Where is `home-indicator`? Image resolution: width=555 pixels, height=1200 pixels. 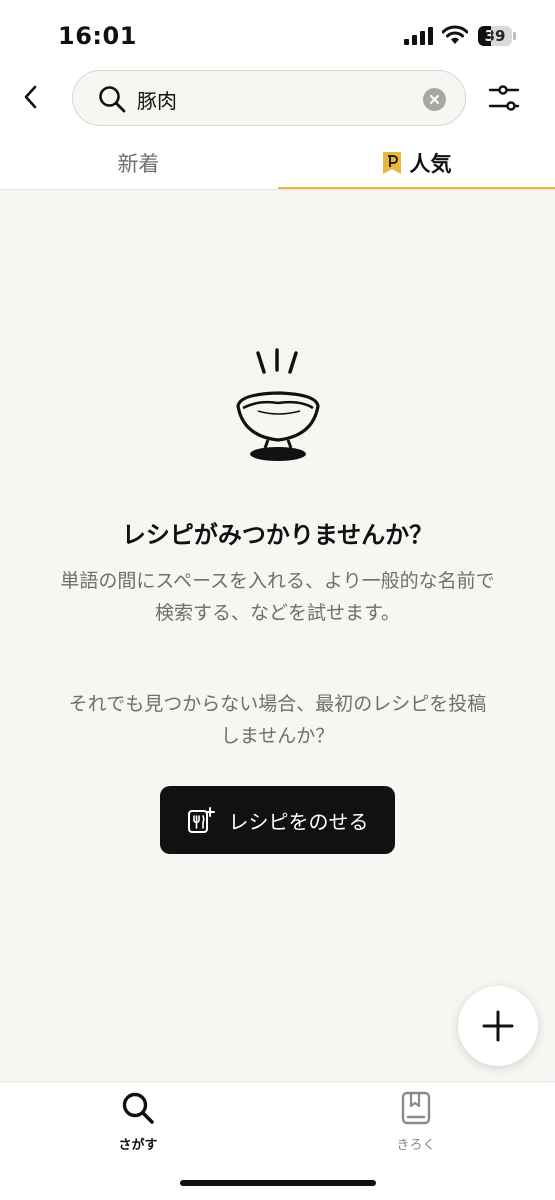
home-indicator is located at coordinates (278, 1183).